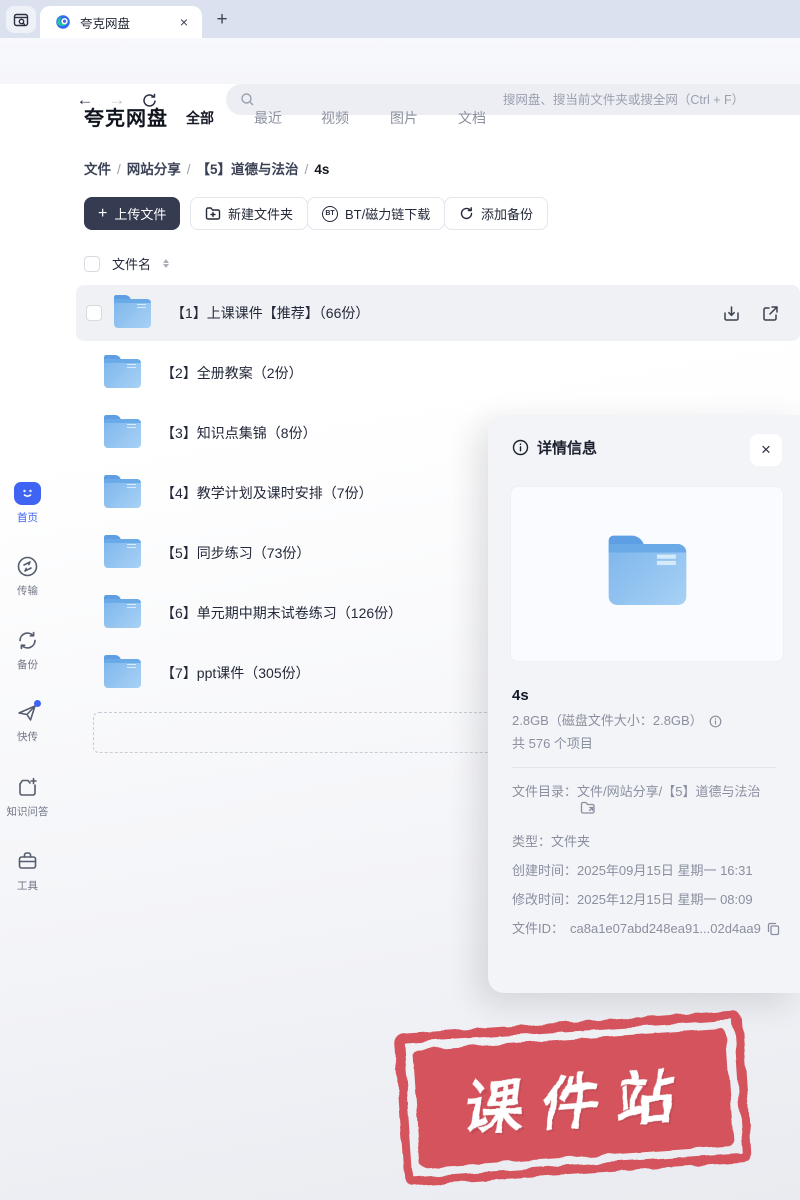  I want to click on sidebar-item-backup: 备份, so click(27, 650).